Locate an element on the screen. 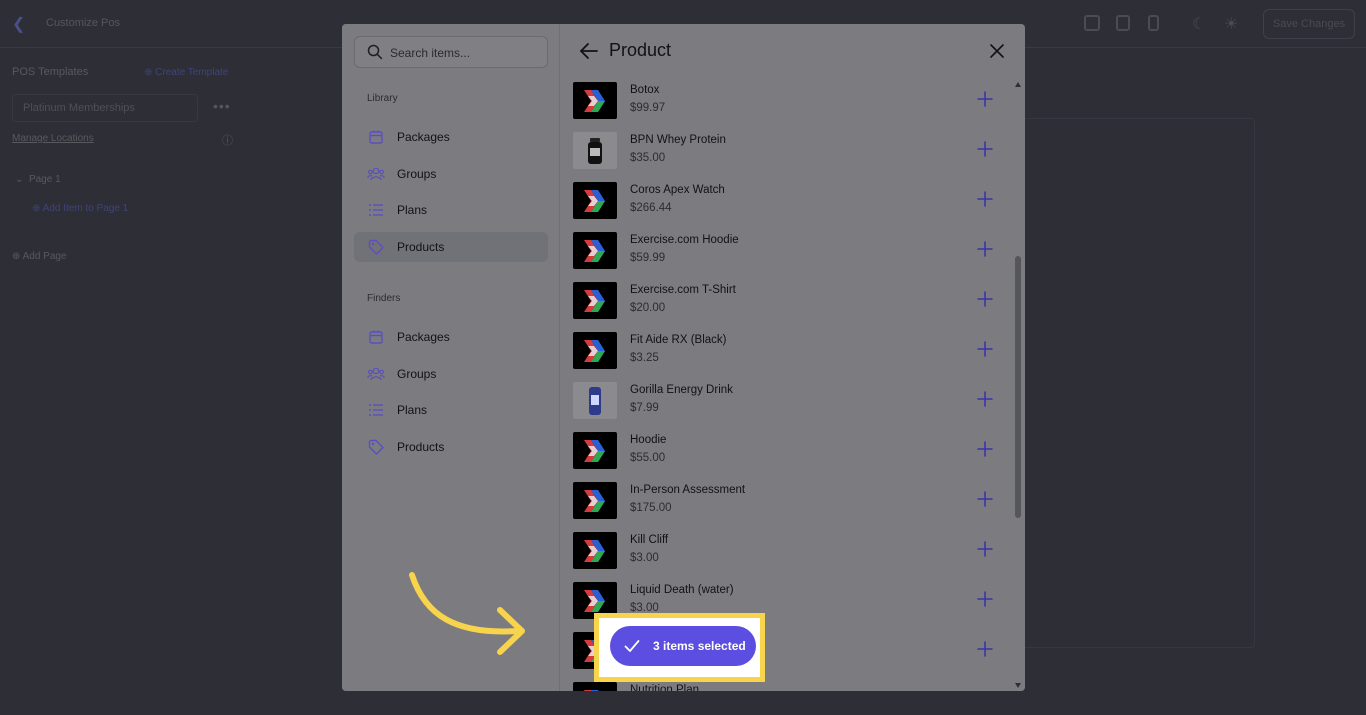  product-row: Fit Aide RX (Black) $3.25 is located at coordinates (787, 357).